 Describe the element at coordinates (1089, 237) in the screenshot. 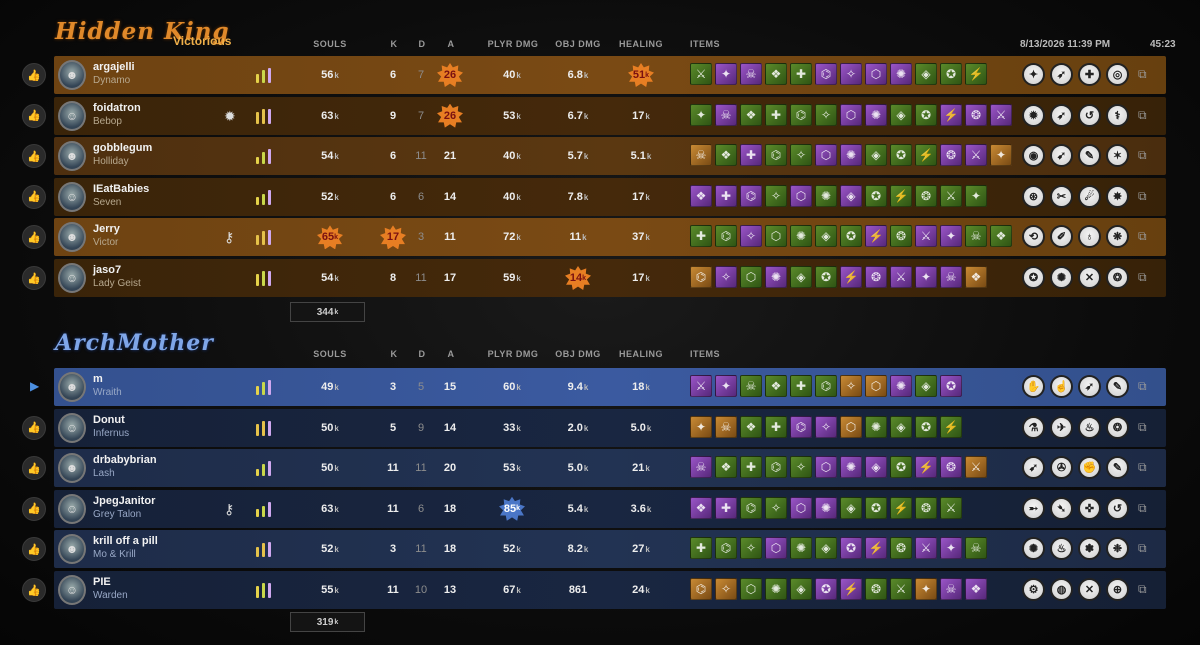

I see `ability-icon: ♁` at that location.